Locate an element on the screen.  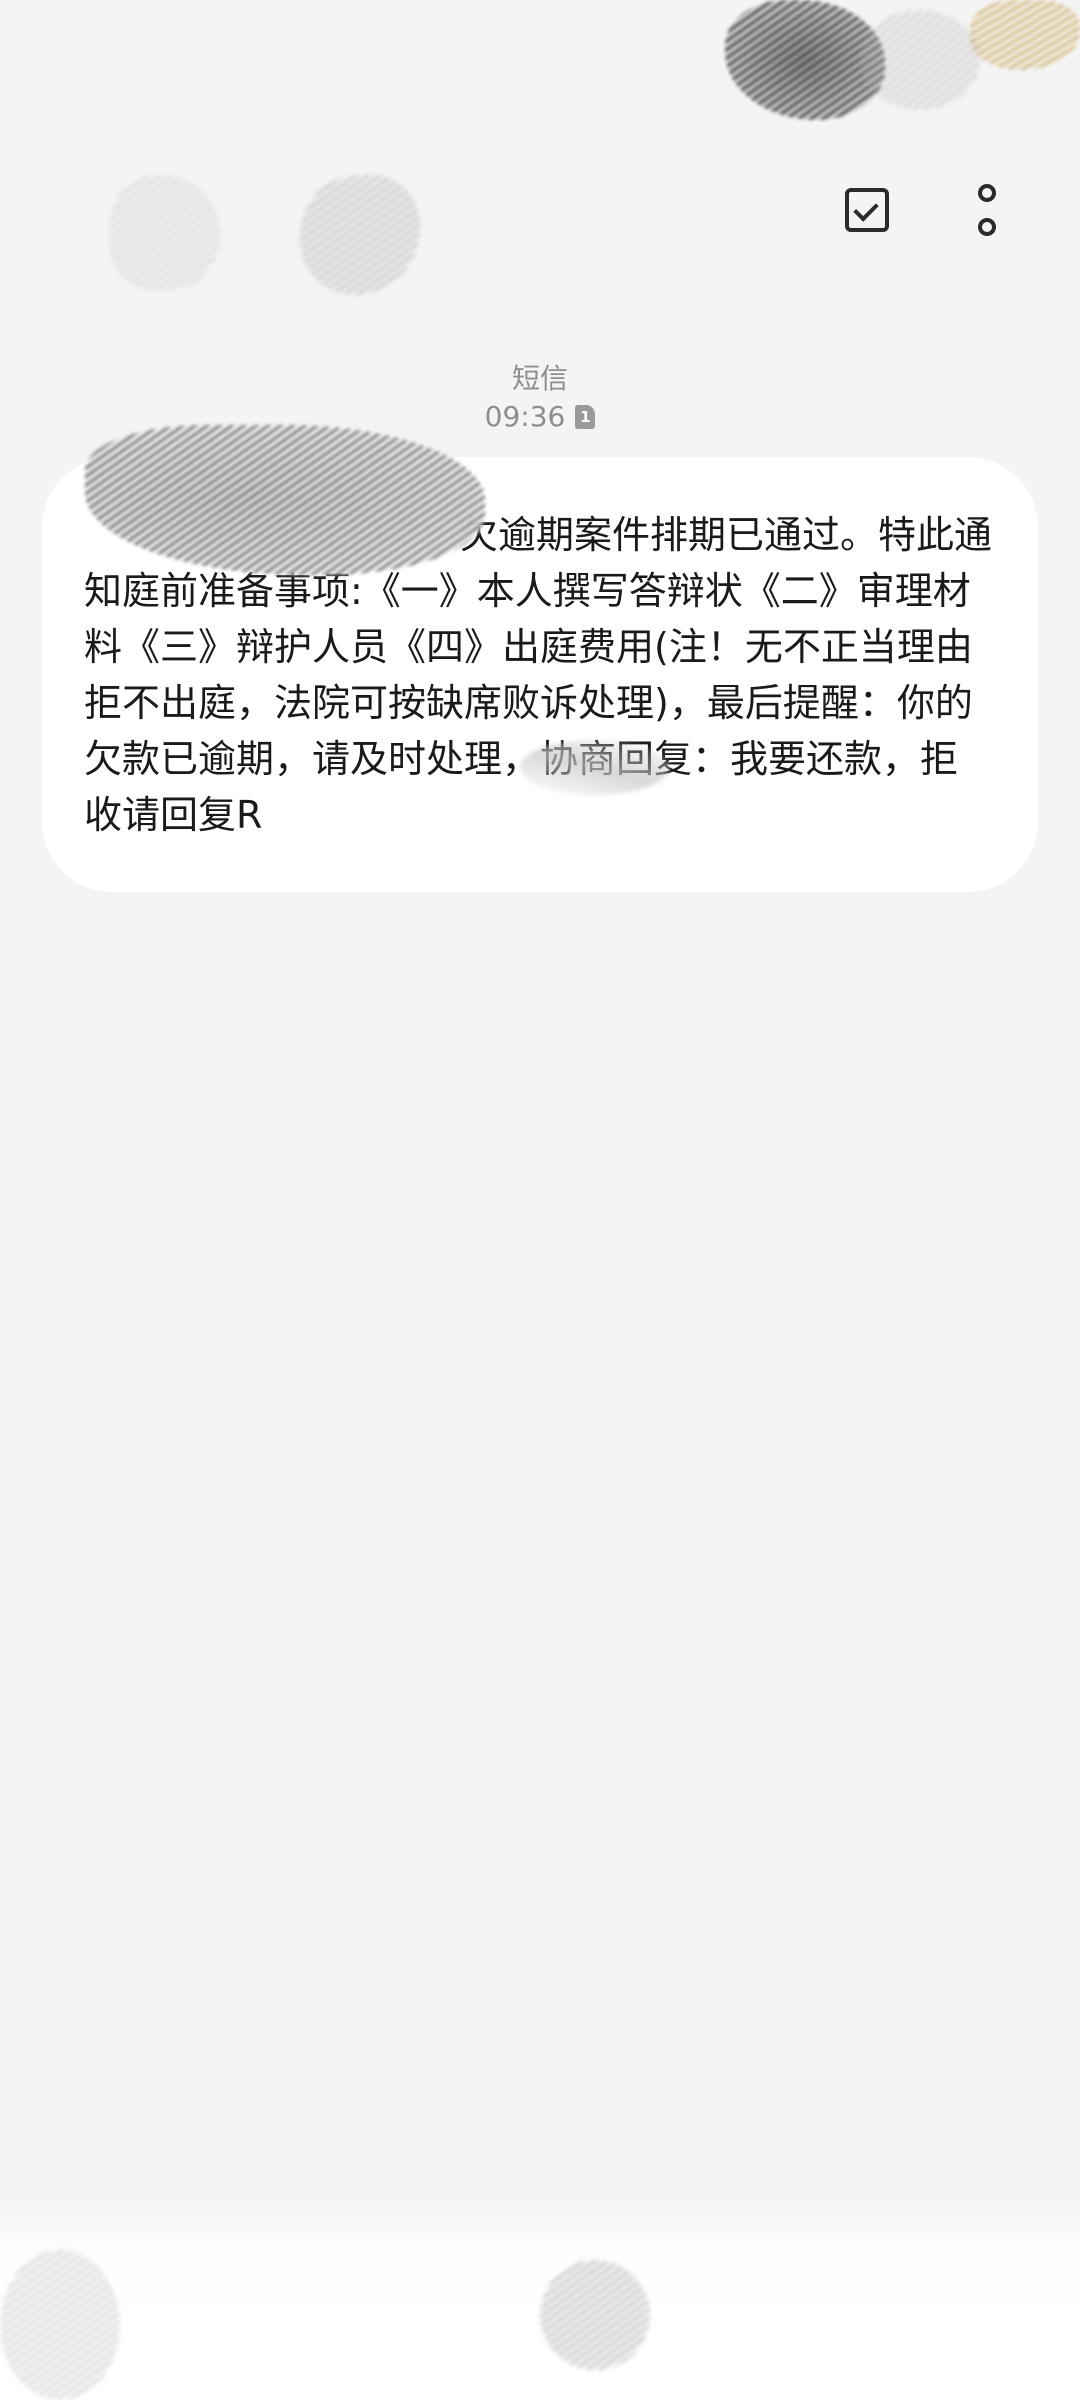
sim-card-icon: 1 is located at coordinates (585, 417).